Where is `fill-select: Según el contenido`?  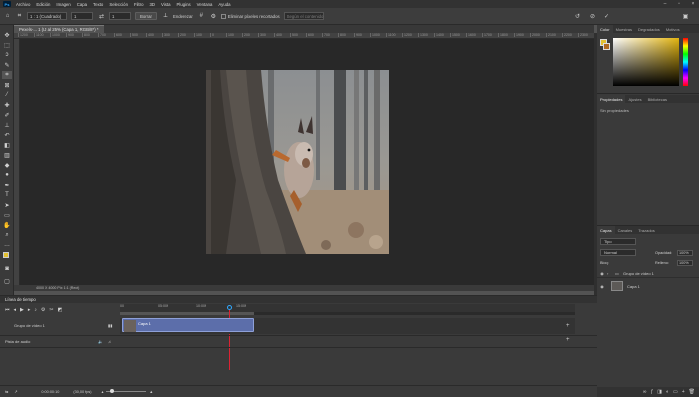 fill-select: Según el contenido is located at coordinates (303, 16).